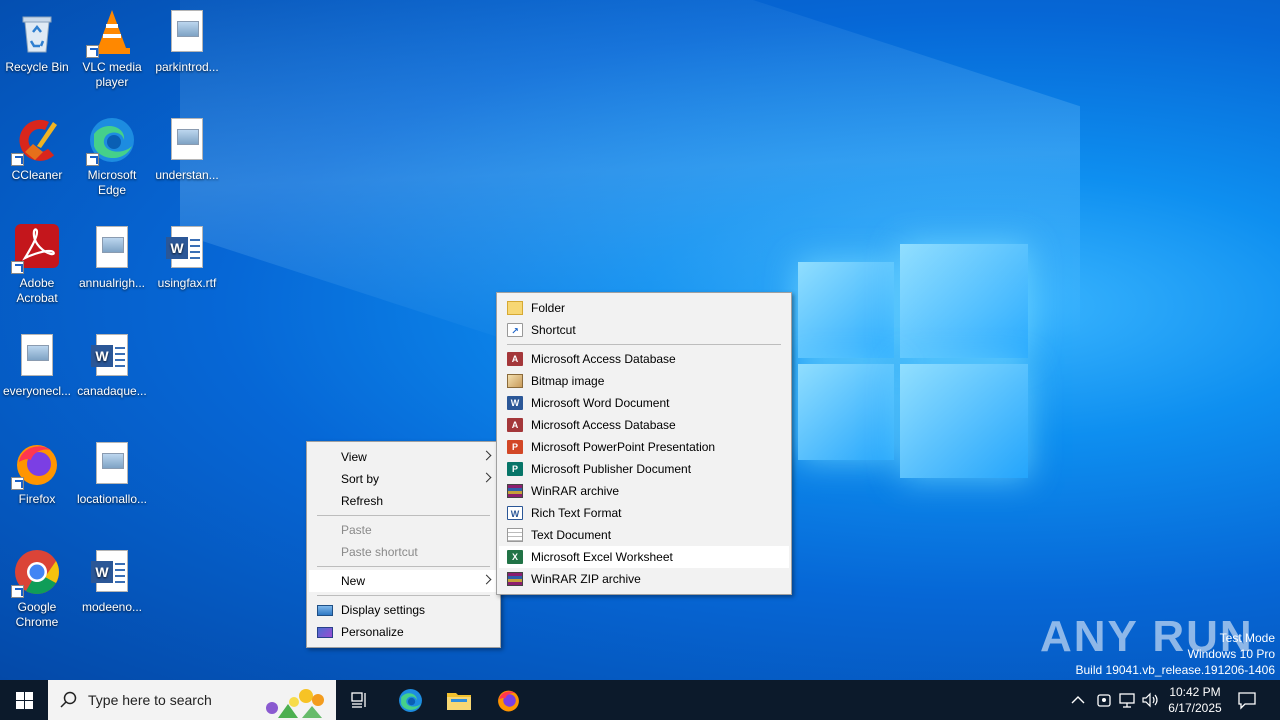  What do you see at coordinates (515, 513) in the screenshot?
I see `wordpad-icon: W` at bounding box center [515, 513].